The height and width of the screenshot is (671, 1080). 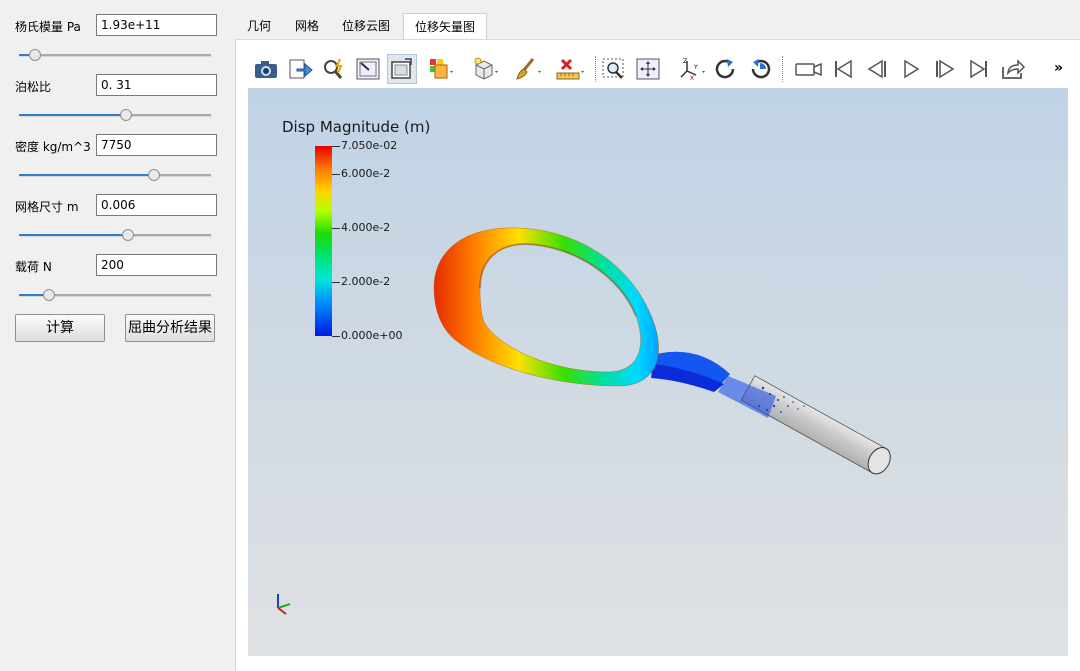 I want to click on param-label: 载荷 N, so click(x=33, y=267).